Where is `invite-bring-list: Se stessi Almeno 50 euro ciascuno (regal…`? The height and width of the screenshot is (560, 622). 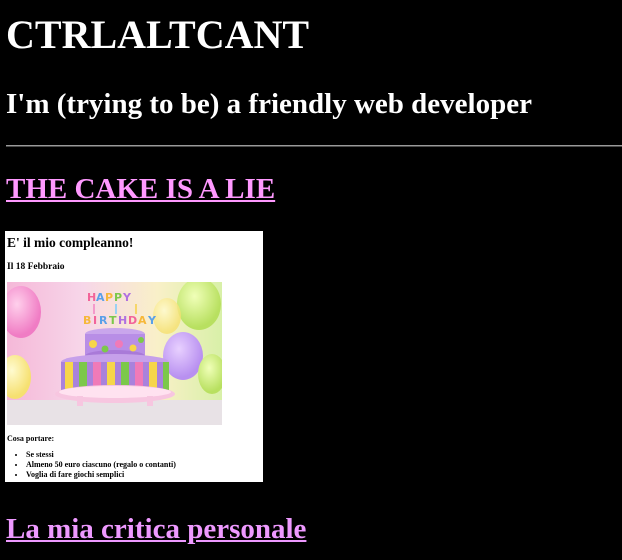 invite-bring-list: Se stessi Almeno 50 euro ciascuno (regal… is located at coordinates (95, 465).